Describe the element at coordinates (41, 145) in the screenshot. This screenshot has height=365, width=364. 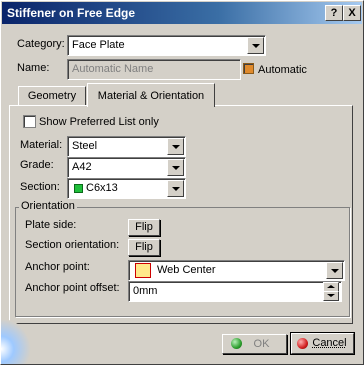
I see `material-label: Material:` at that location.